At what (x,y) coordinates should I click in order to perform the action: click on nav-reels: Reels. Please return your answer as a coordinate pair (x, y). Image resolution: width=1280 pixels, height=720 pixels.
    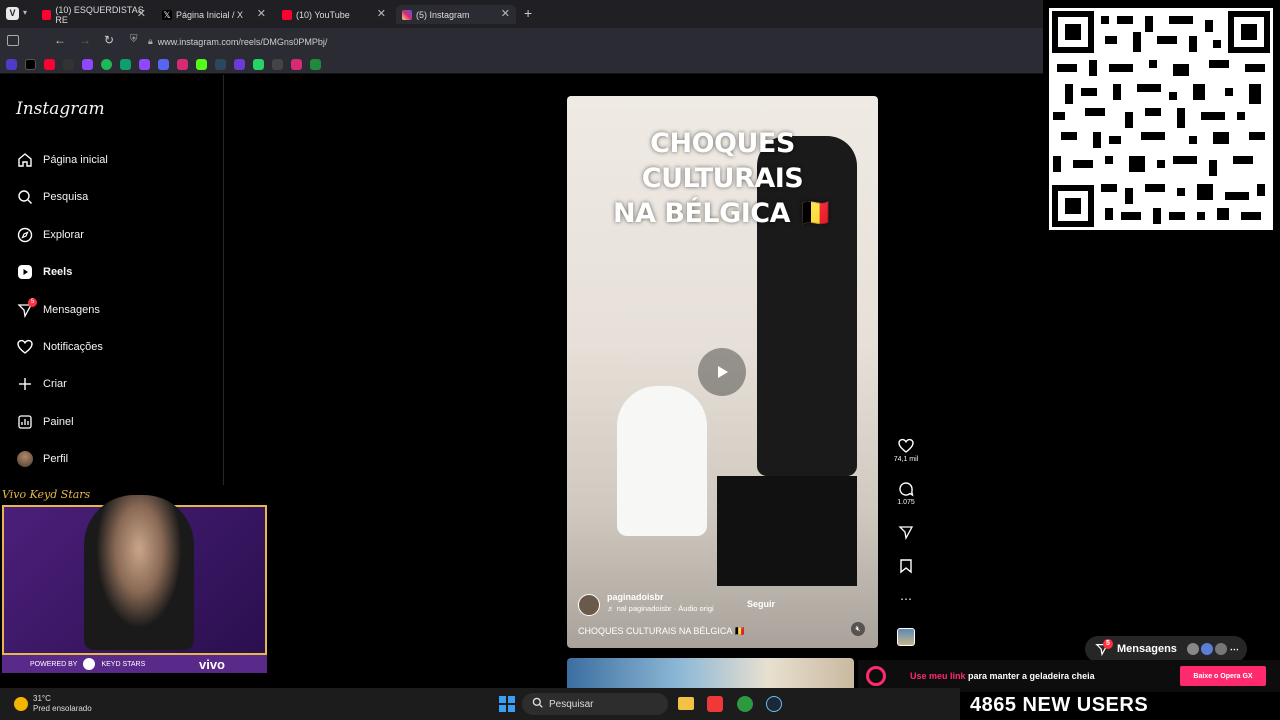
    Looking at the image, I should click on (44, 272).